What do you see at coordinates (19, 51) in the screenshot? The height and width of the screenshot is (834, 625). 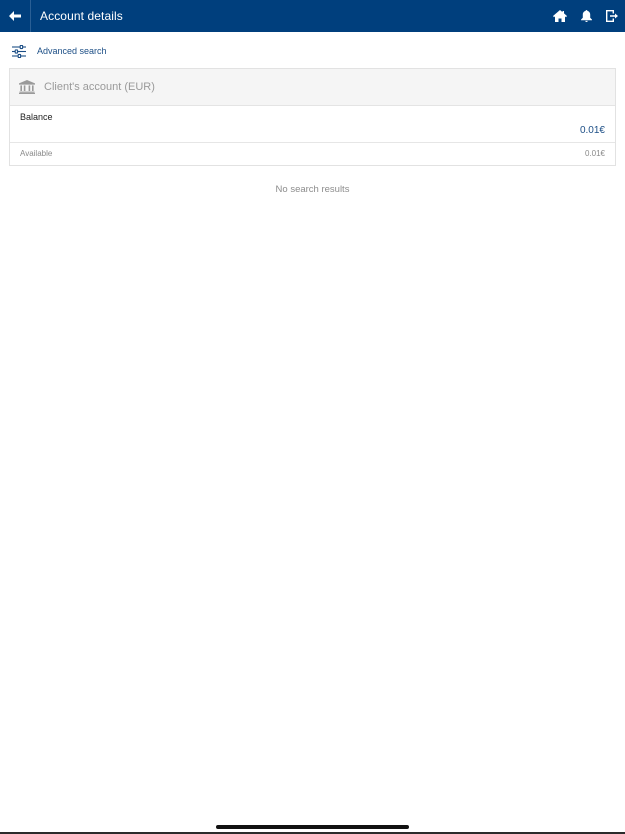 I see `sliders-icon` at bounding box center [19, 51].